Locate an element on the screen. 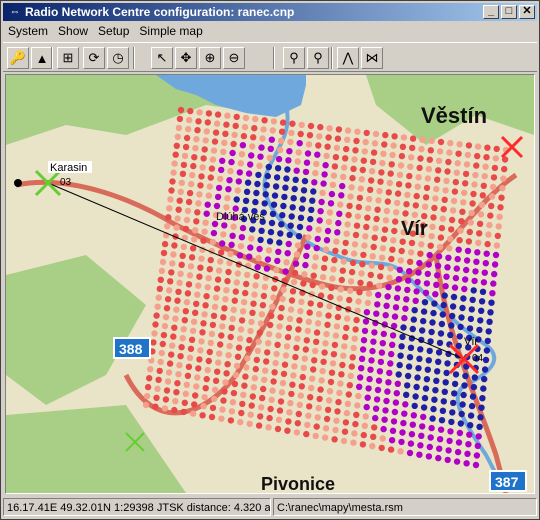  menu-system: System is located at coordinates (28, 31).